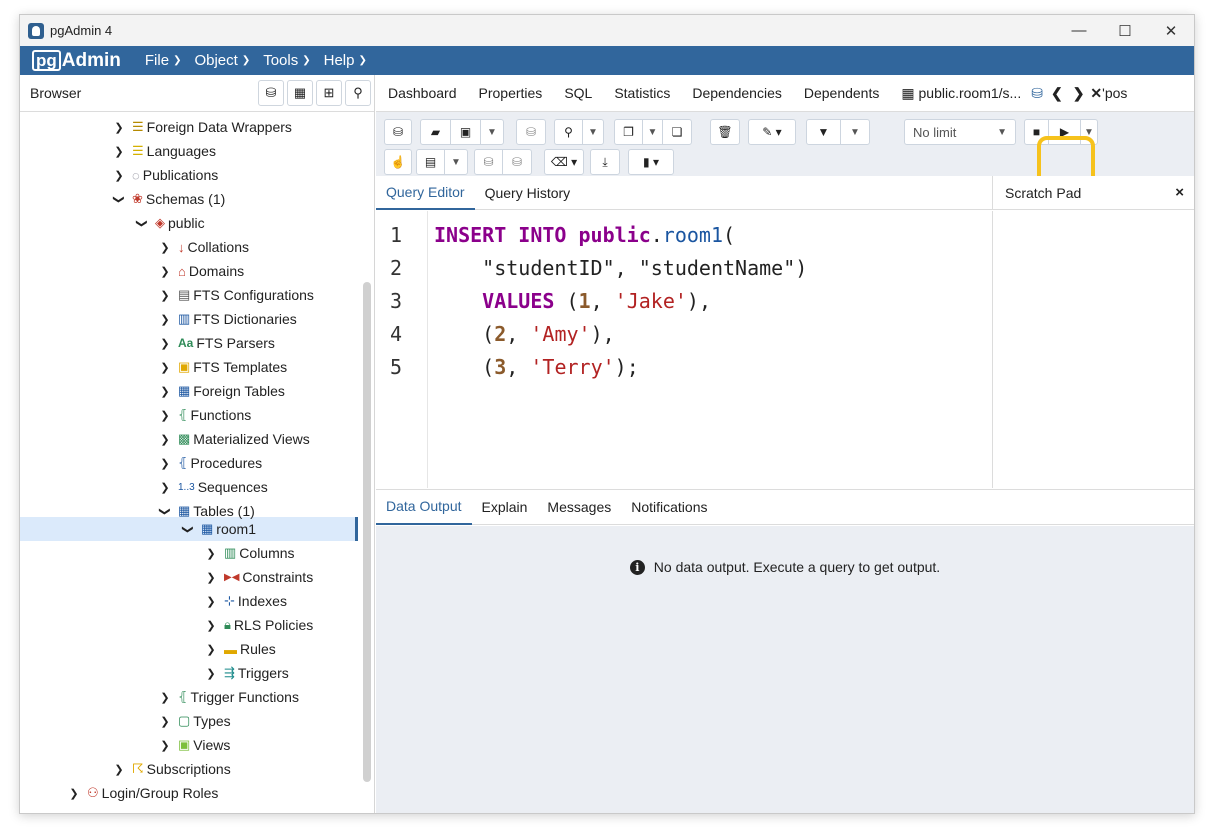 The height and width of the screenshot is (833, 1217). I want to click on scratch-pad-area, so click(1093, 349).